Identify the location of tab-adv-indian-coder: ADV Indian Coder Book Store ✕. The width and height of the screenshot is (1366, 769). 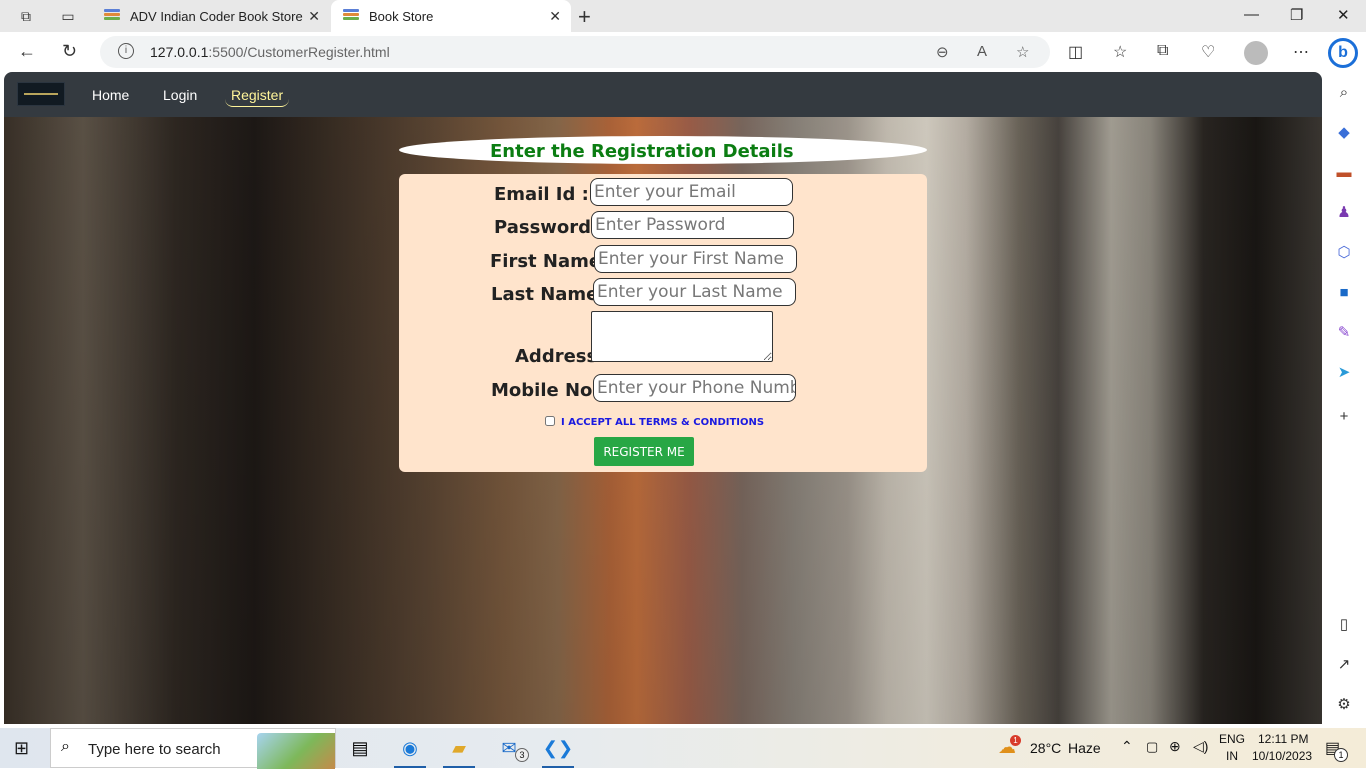
(211, 16).